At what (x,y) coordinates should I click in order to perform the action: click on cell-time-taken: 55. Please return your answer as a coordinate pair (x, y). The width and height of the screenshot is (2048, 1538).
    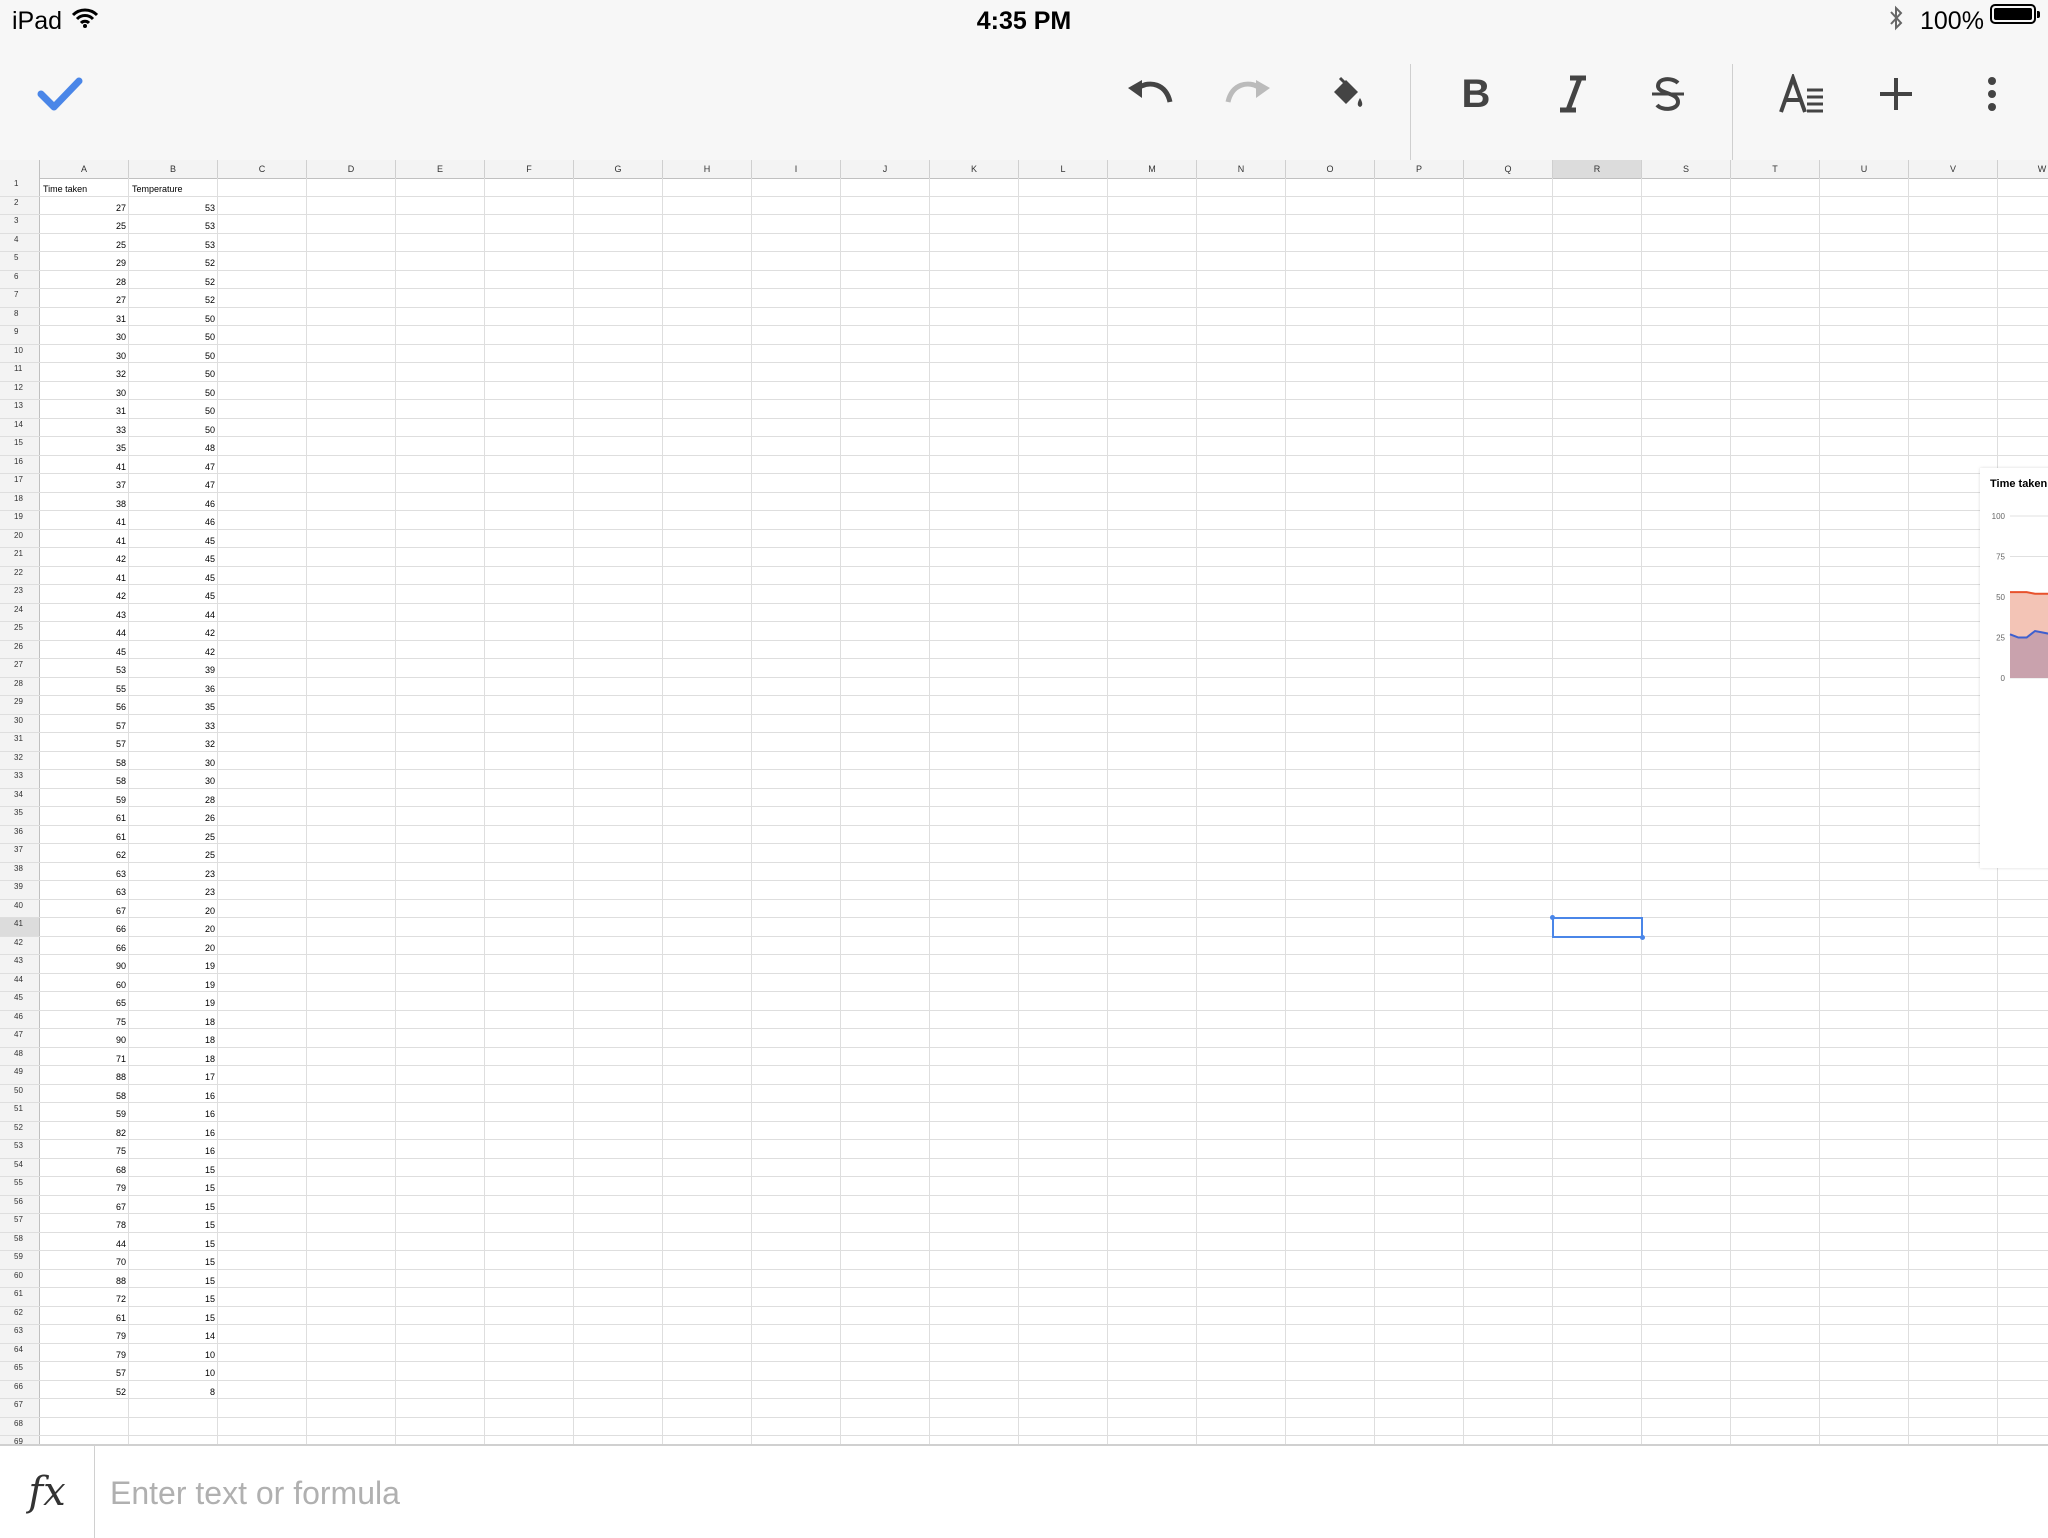
    Looking at the image, I should click on (84, 687).